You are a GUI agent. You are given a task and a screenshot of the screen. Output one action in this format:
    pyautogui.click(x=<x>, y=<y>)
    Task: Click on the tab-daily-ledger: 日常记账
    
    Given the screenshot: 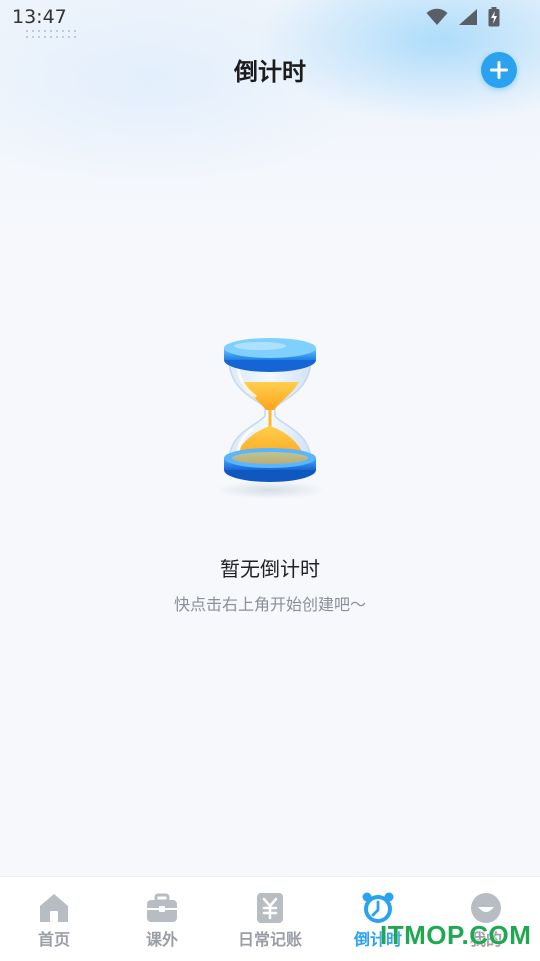 What is the action you would take?
    pyautogui.click(x=270, y=919)
    